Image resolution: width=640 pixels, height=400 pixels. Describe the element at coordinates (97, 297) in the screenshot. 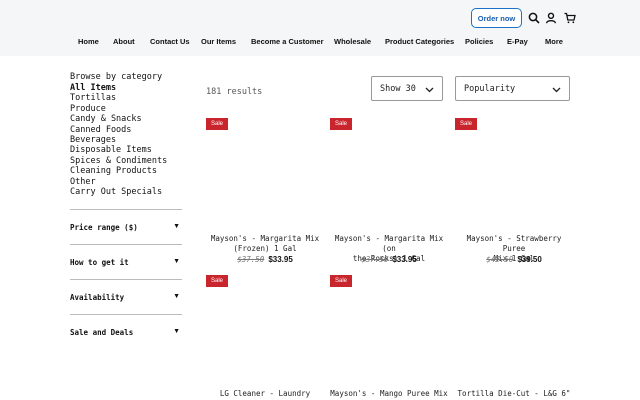

I see `filter-label: Availability` at that location.